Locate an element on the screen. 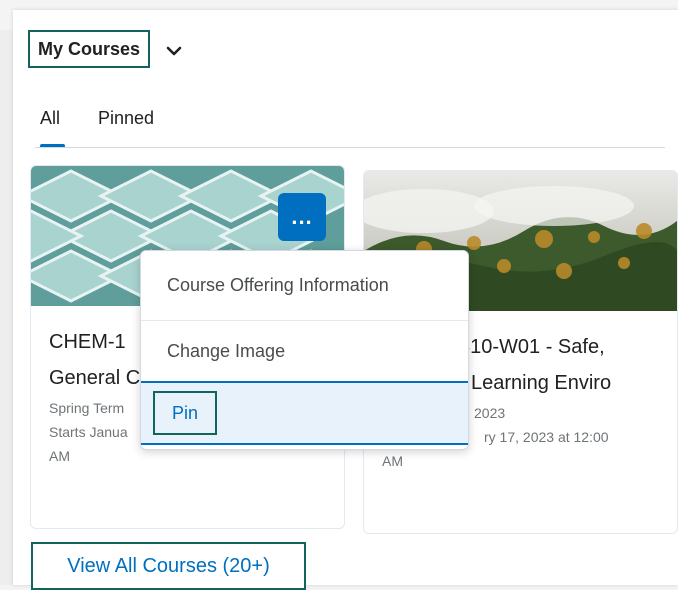  menu-item-change-image: Change Image is located at coordinates (304, 351).